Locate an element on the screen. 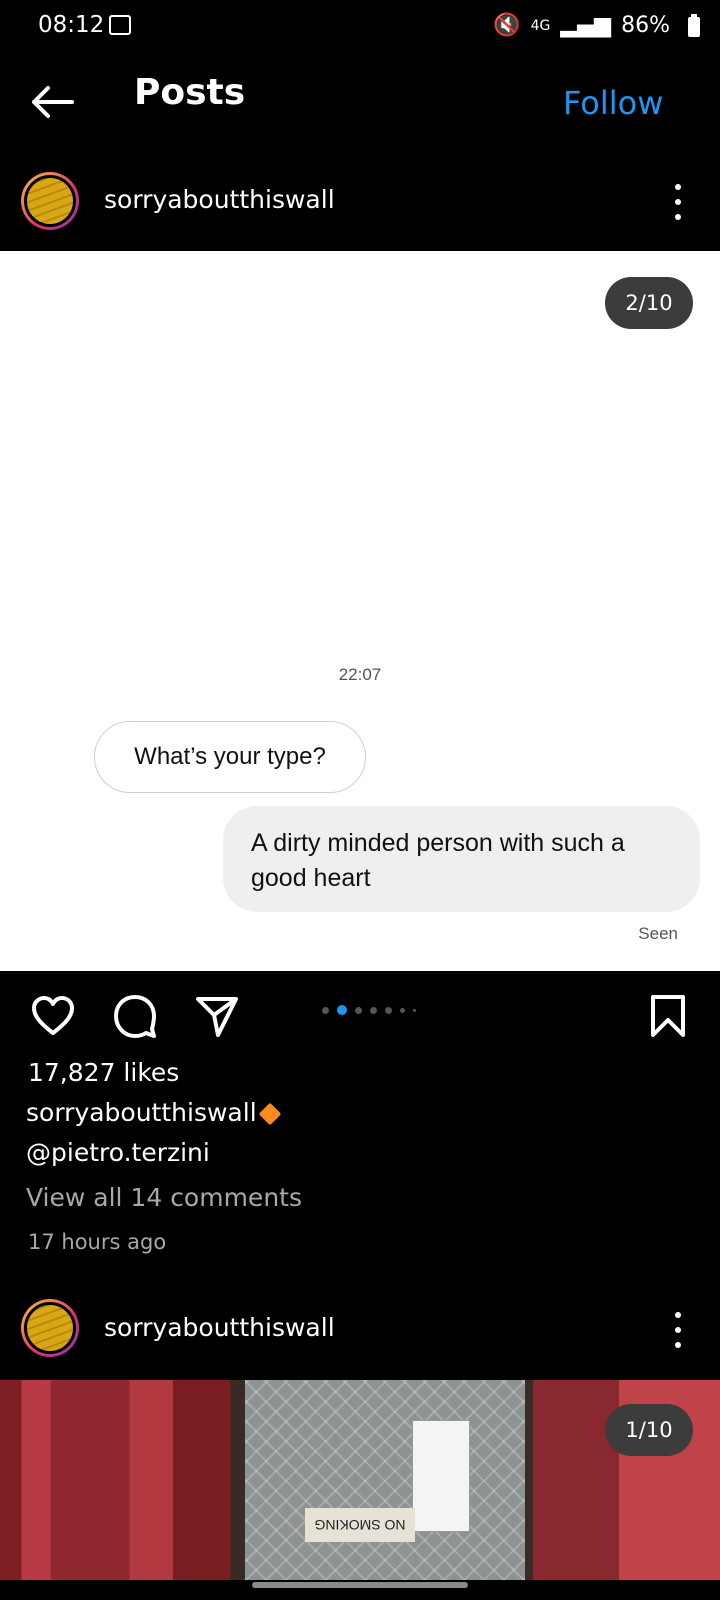  back-button is located at coordinates (53, 102).